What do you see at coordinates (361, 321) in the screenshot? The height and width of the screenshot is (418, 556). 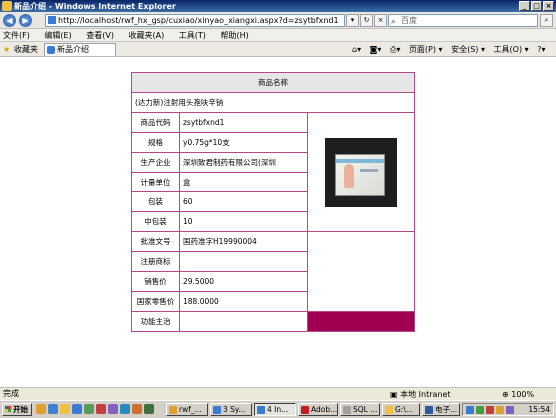 I see `accent-cell` at bounding box center [361, 321].